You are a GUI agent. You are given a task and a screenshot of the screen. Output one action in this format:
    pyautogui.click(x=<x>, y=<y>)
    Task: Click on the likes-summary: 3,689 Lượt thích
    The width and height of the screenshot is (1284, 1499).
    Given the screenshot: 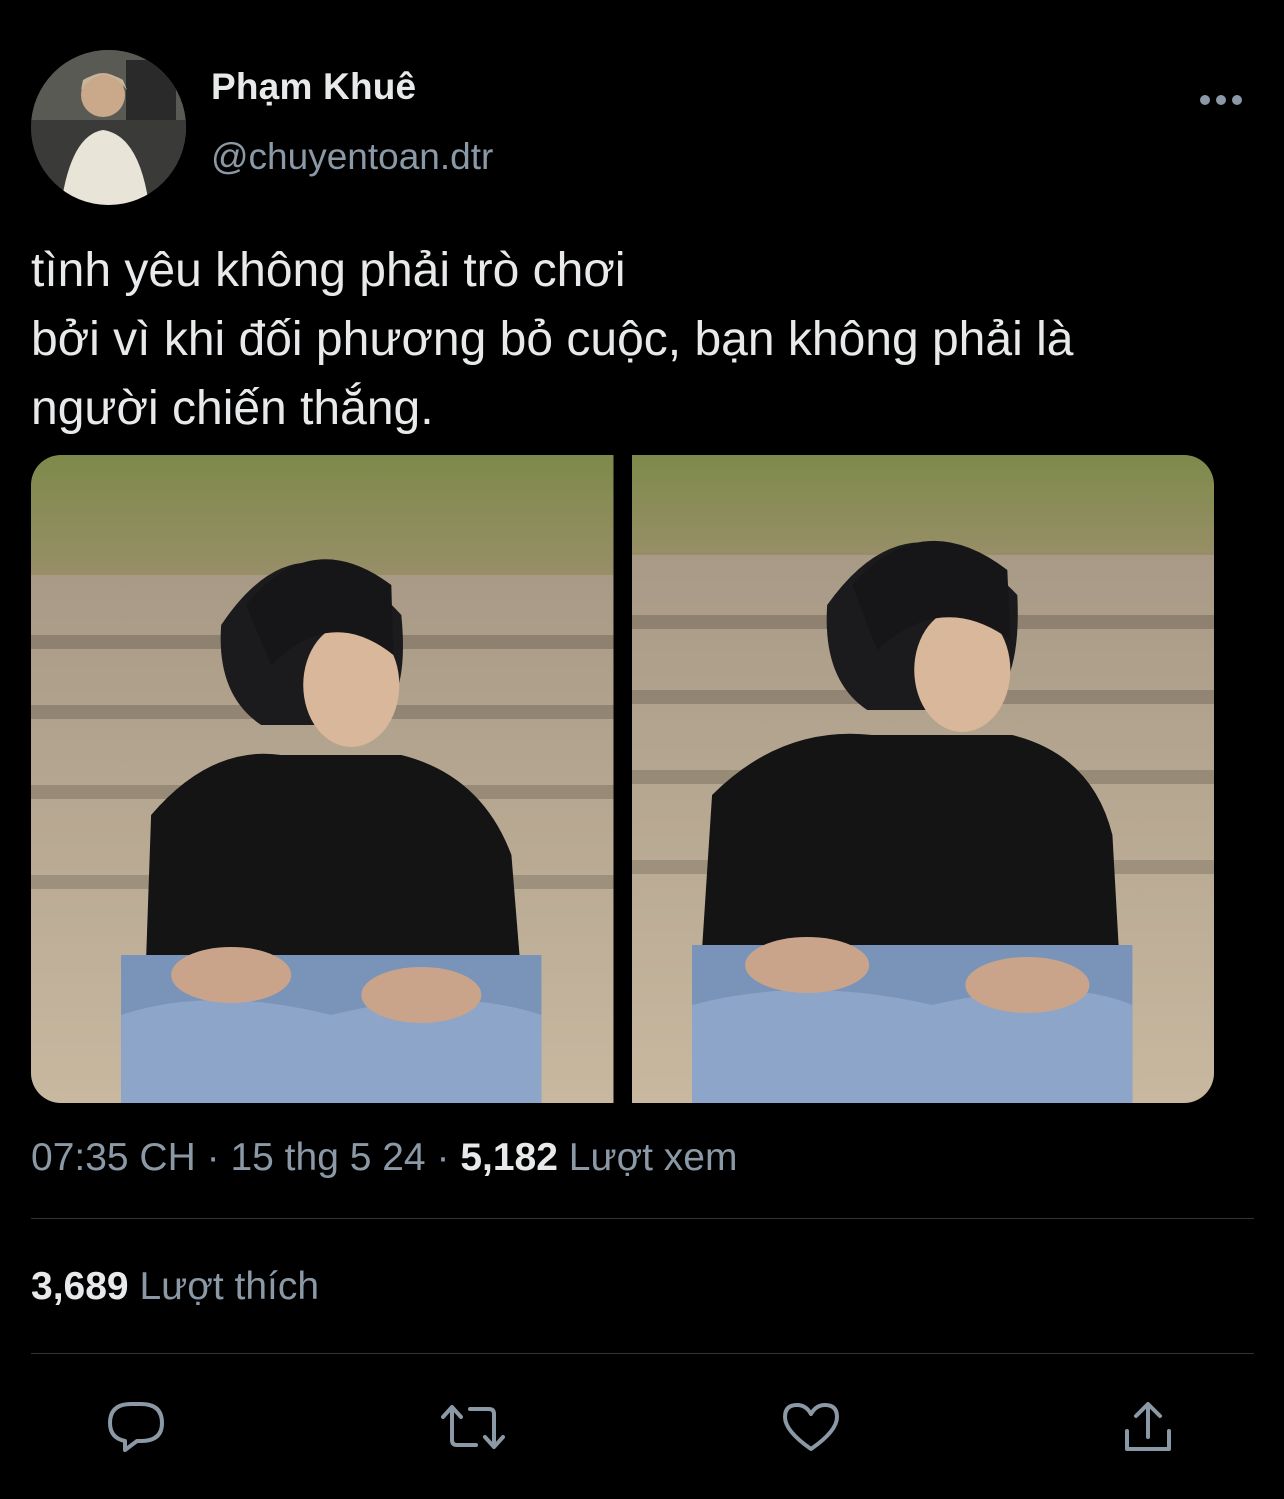 What is the action you would take?
    pyautogui.click(x=175, y=1287)
    